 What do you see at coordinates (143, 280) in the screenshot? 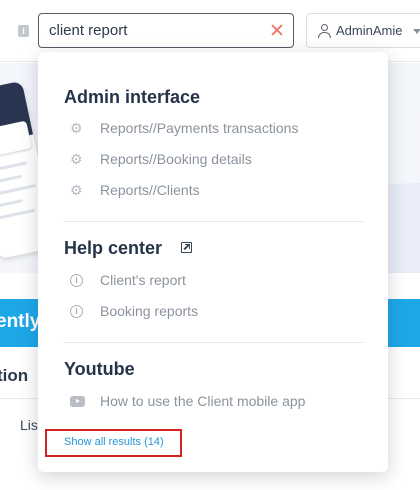
I see `result-label: Client's report` at bounding box center [143, 280].